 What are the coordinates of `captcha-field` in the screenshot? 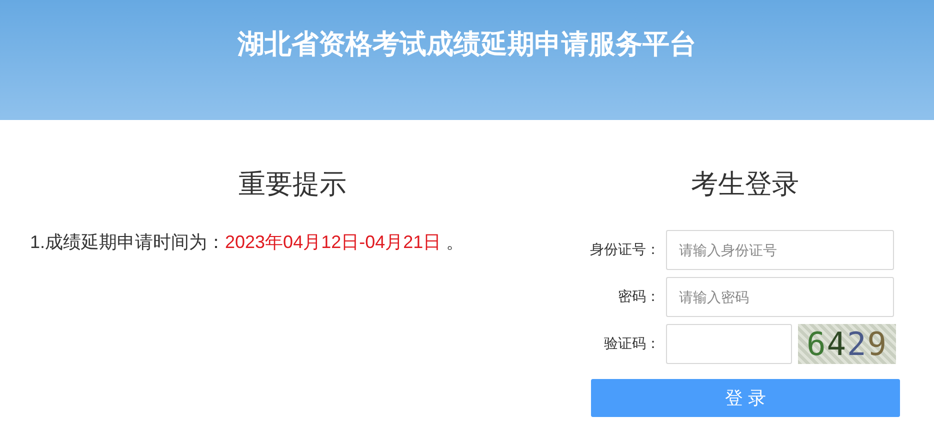 It's located at (729, 344).